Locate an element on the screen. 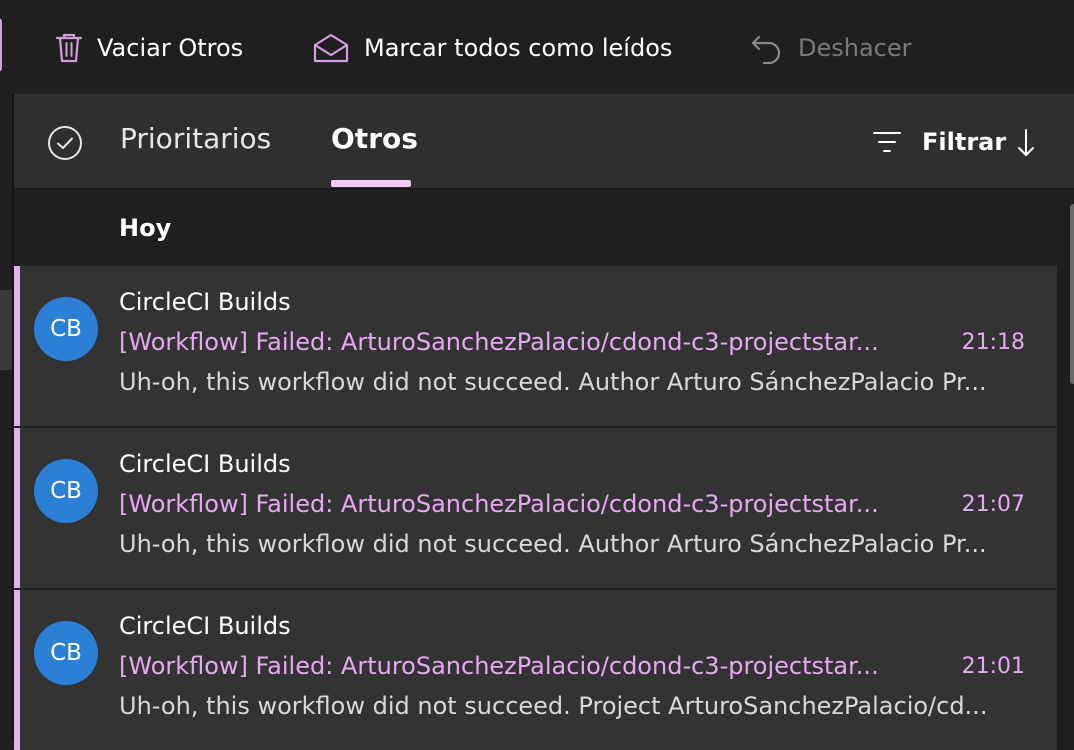  message-time: 21:07 is located at coordinates (993, 504).